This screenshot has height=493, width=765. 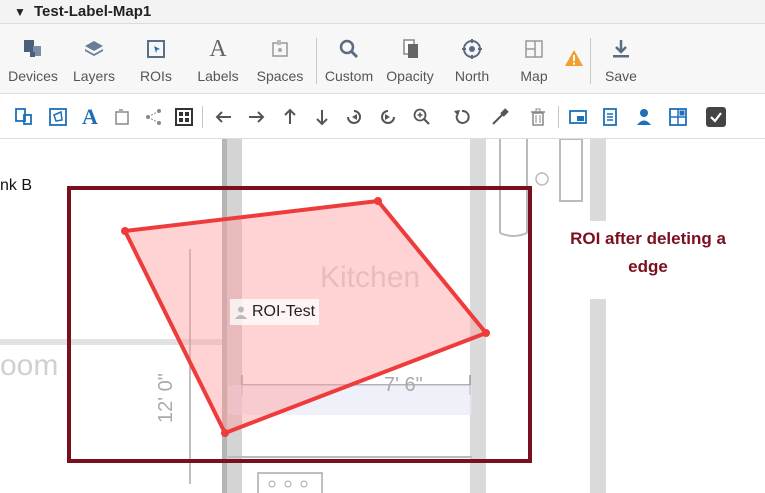 What do you see at coordinates (90, 116) in the screenshot?
I see `text-icon: A` at bounding box center [90, 116].